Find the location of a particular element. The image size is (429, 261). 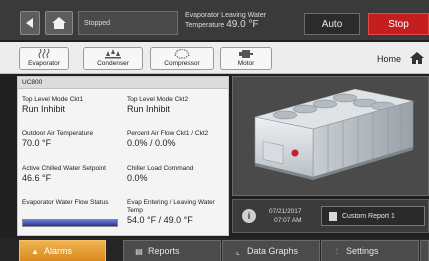

back-button is located at coordinates (30, 23).